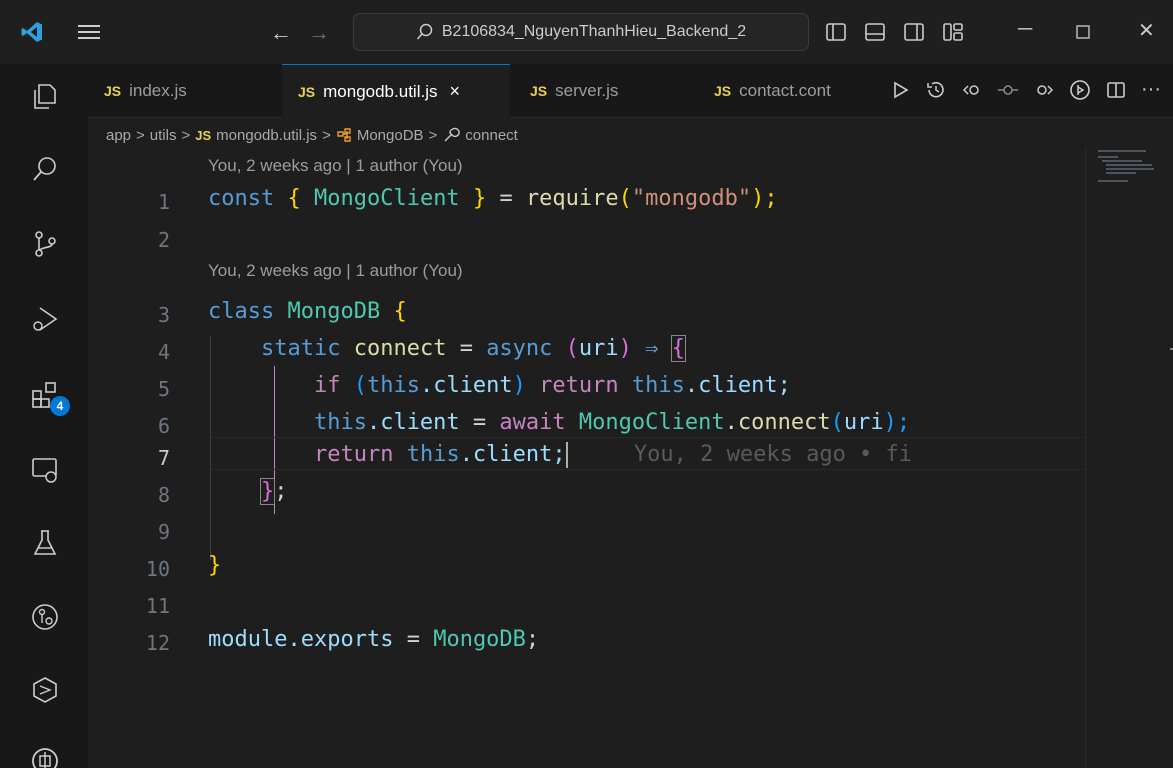 The image size is (1173, 768). Describe the element at coordinates (163, 389) in the screenshot. I see `line-number: 5` at that location.